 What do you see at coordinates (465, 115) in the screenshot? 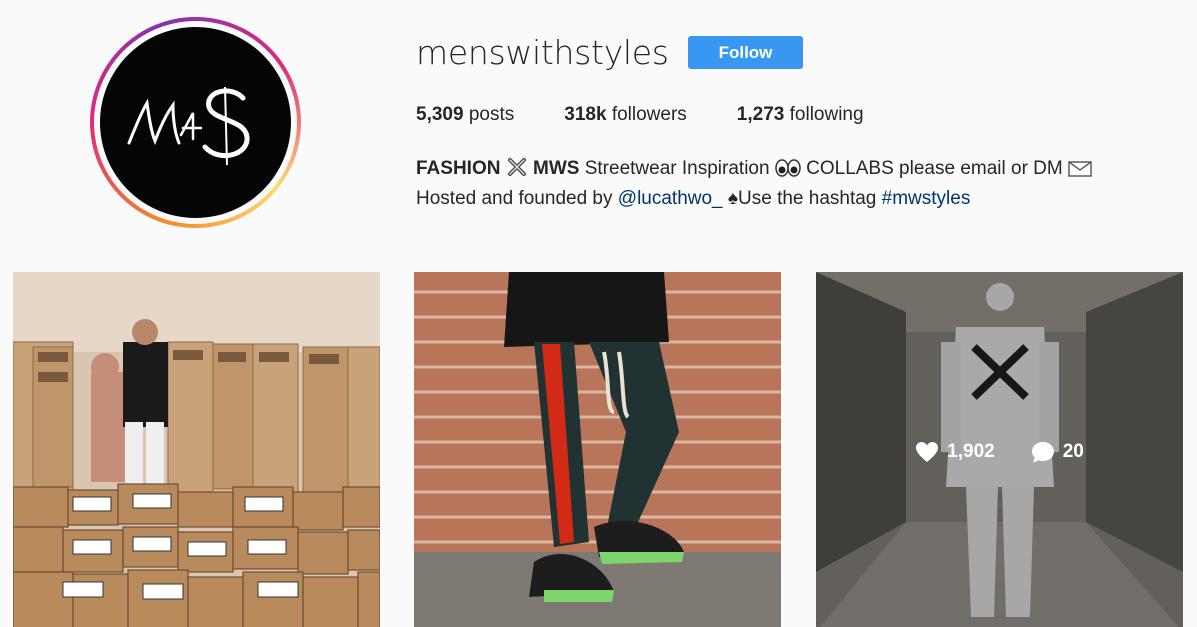
I see `posts-stat: 5,309 posts` at bounding box center [465, 115].